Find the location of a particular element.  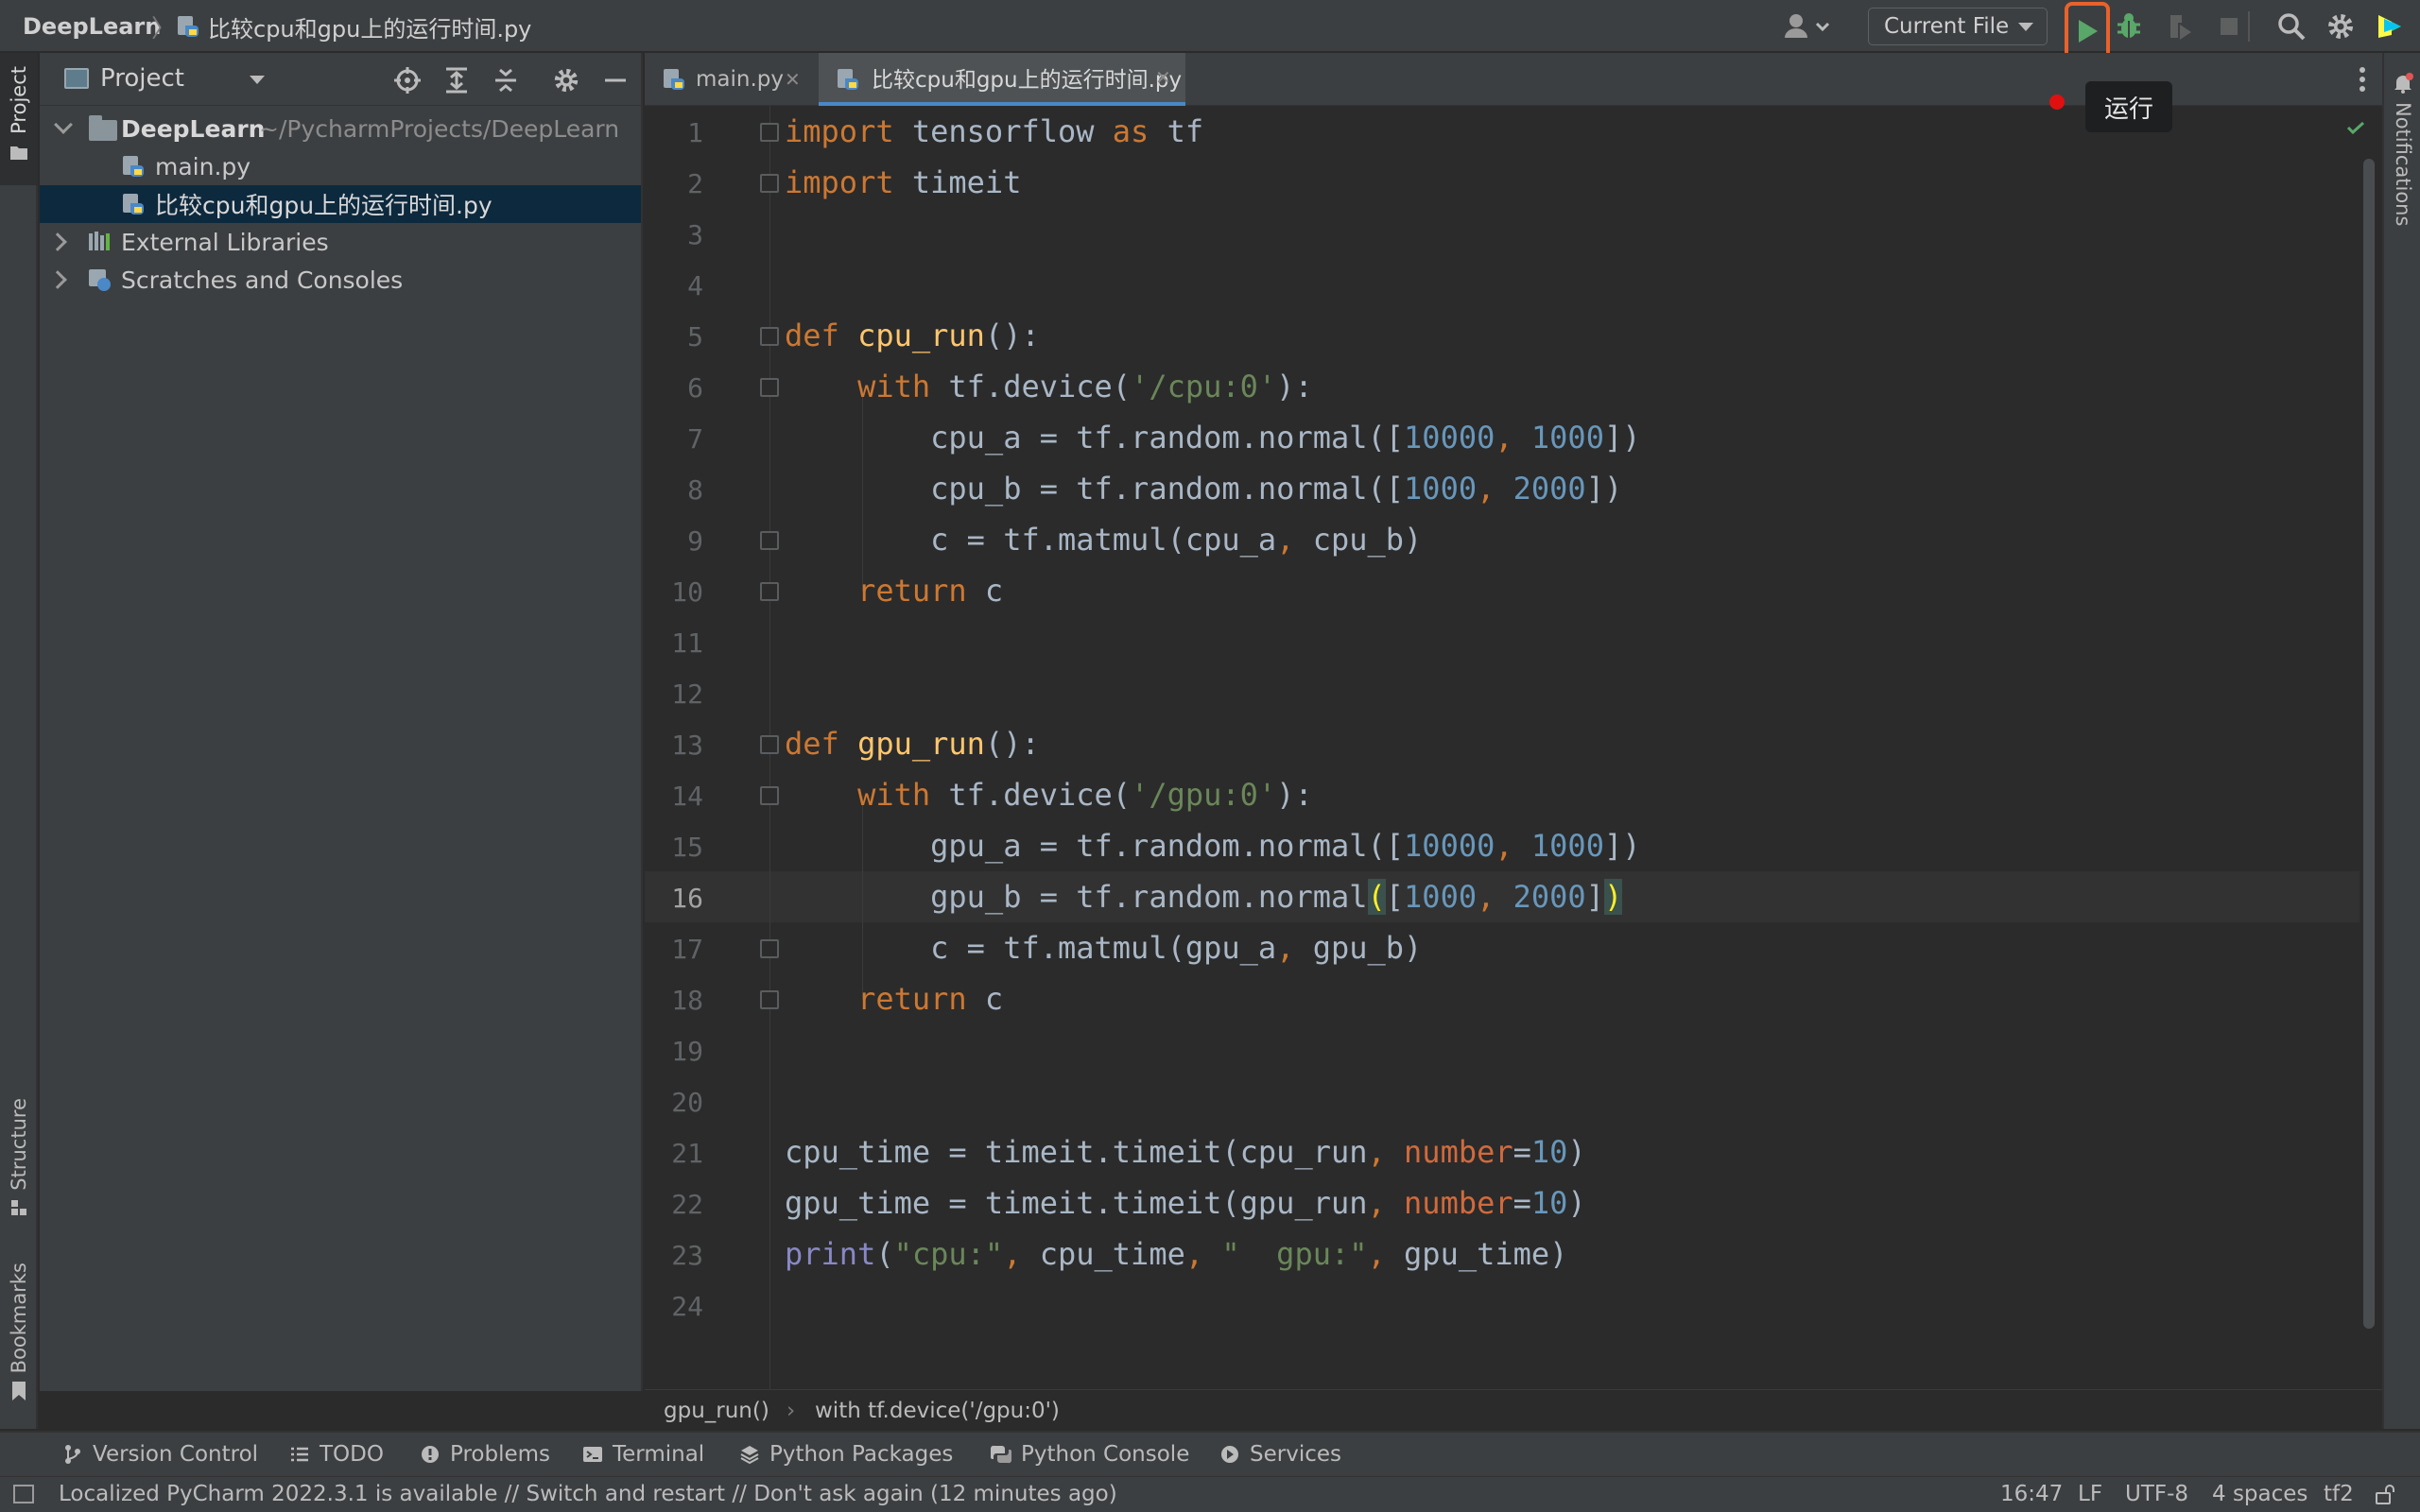

account-icon is located at coordinates (1809, 26).